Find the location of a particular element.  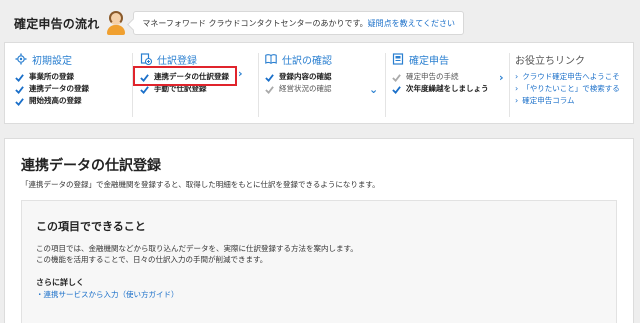

step-item-label: 開始残高の登録 is located at coordinates (55, 100).